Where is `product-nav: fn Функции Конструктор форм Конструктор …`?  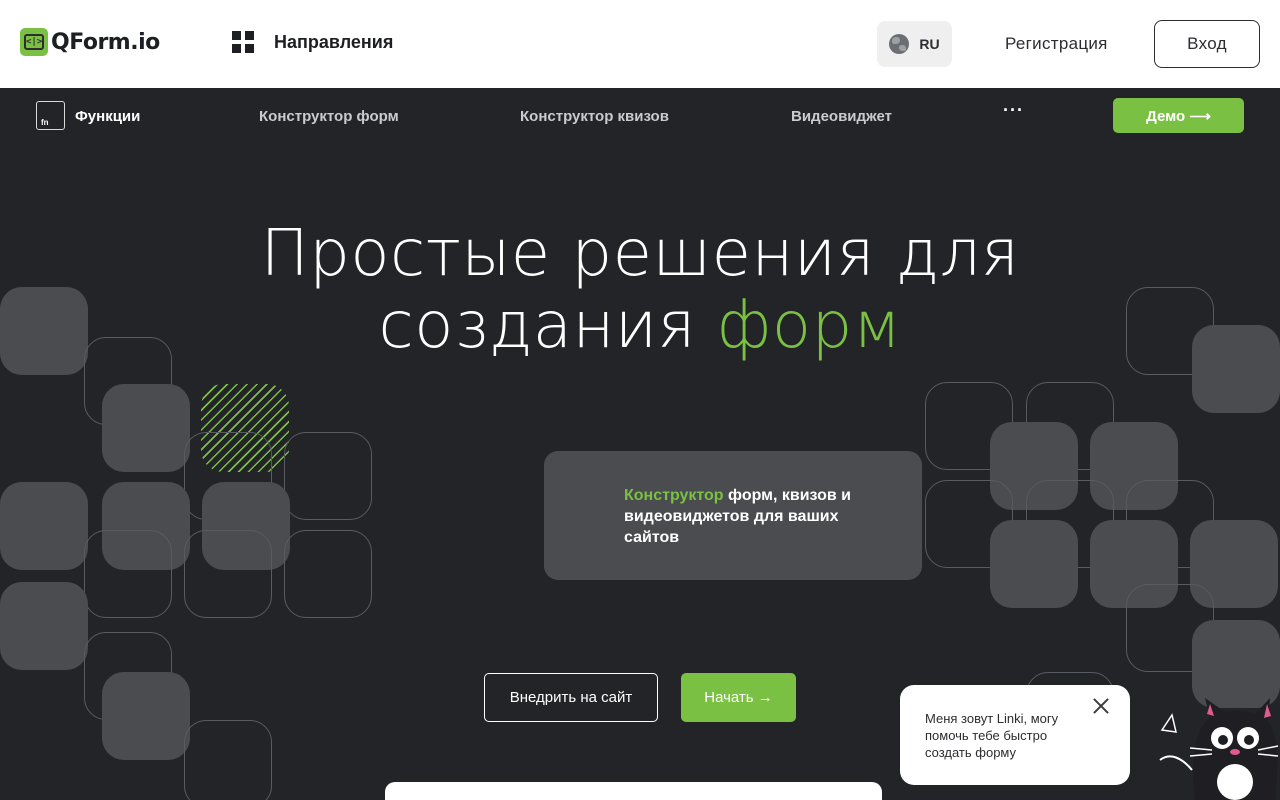
product-nav: fn Функции Конструктор форм Конструктор … is located at coordinates (640, 116).